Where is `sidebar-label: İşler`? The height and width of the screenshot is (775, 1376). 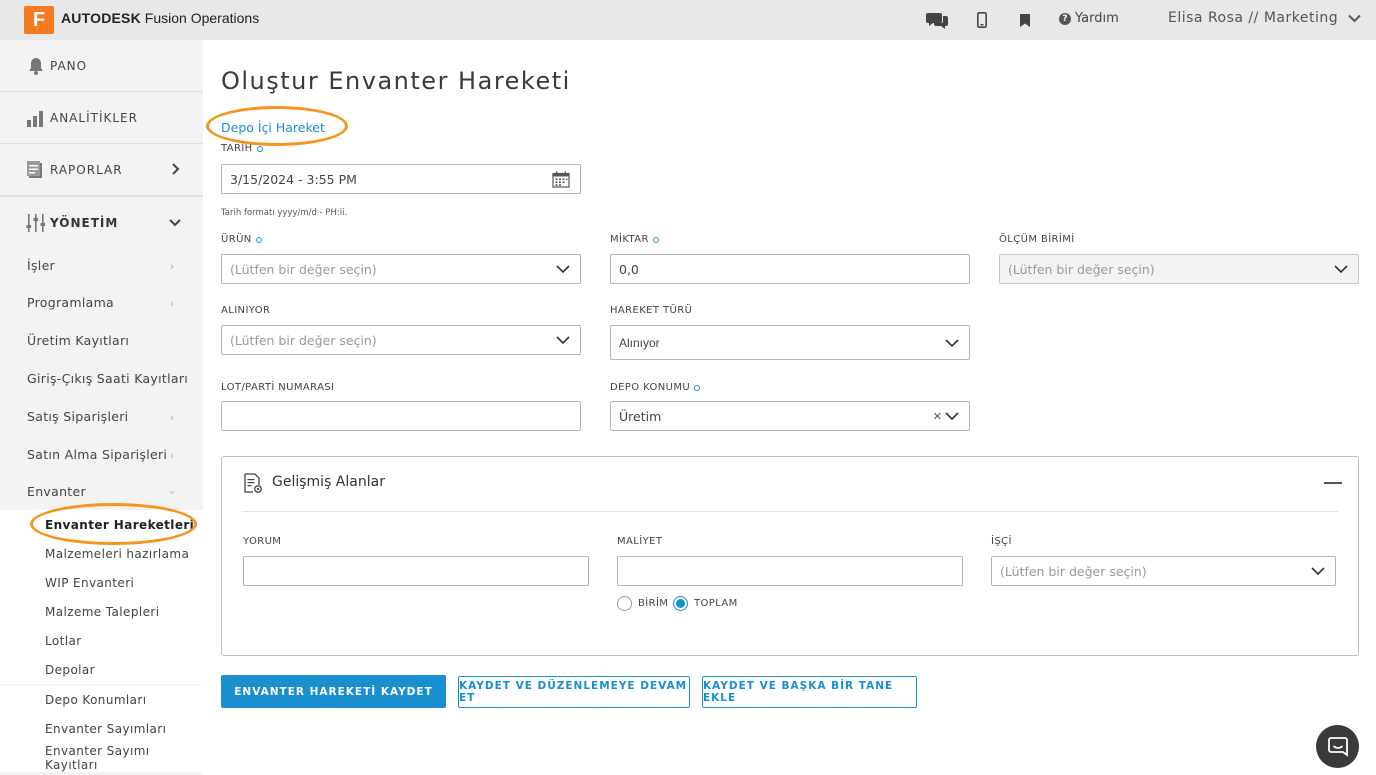
sidebar-label: İşler is located at coordinates (41, 265).